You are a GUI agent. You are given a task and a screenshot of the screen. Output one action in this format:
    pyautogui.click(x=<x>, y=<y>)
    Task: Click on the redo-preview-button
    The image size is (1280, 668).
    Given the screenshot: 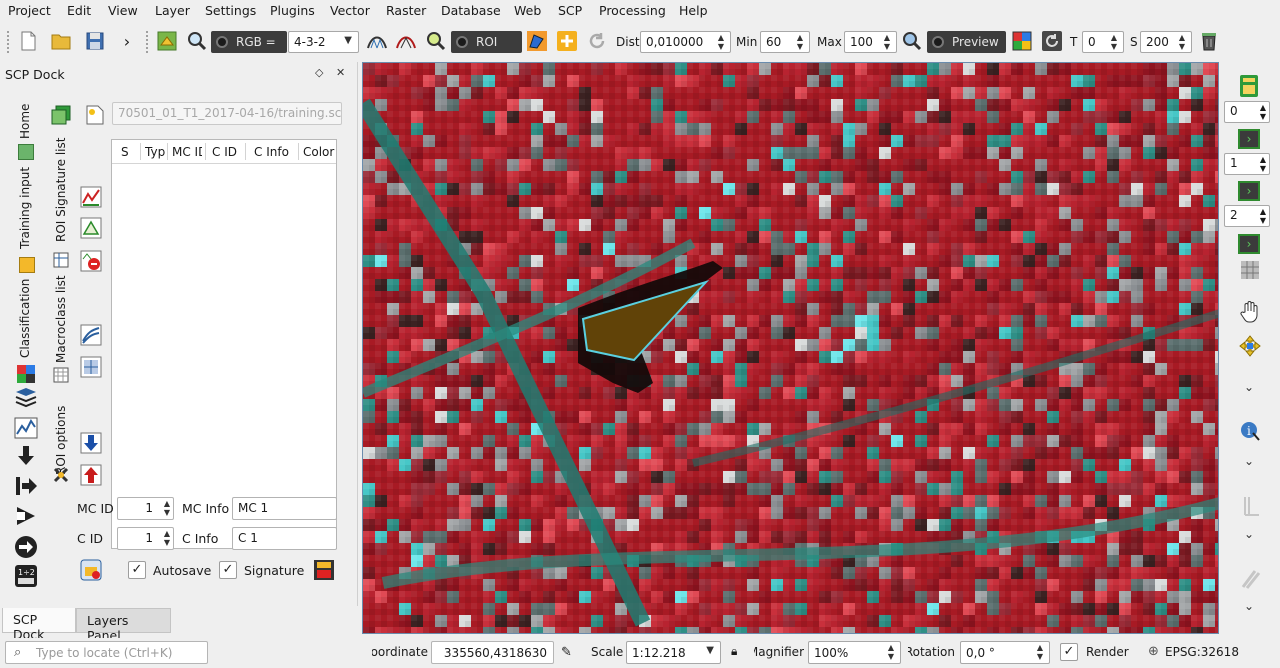 What is the action you would take?
    pyautogui.click(x=1052, y=41)
    